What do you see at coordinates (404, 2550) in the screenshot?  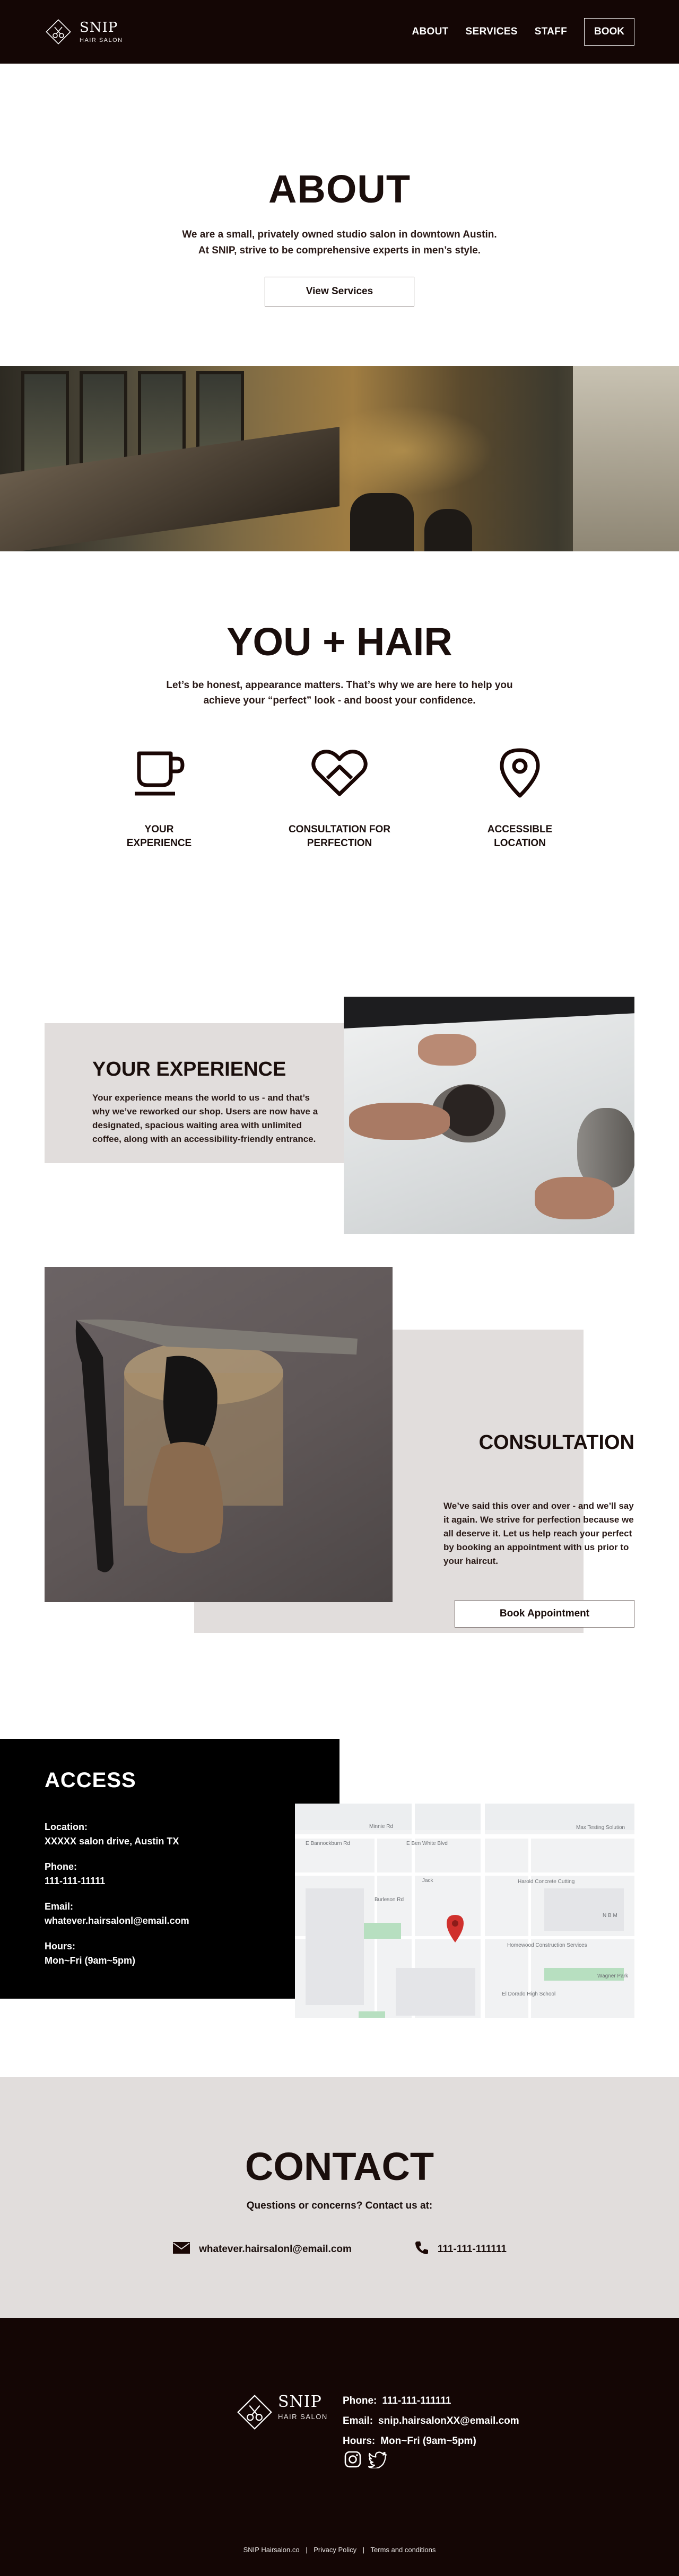 I see `footer-link-terms: Terms and conditions` at bounding box center [404, 2550].